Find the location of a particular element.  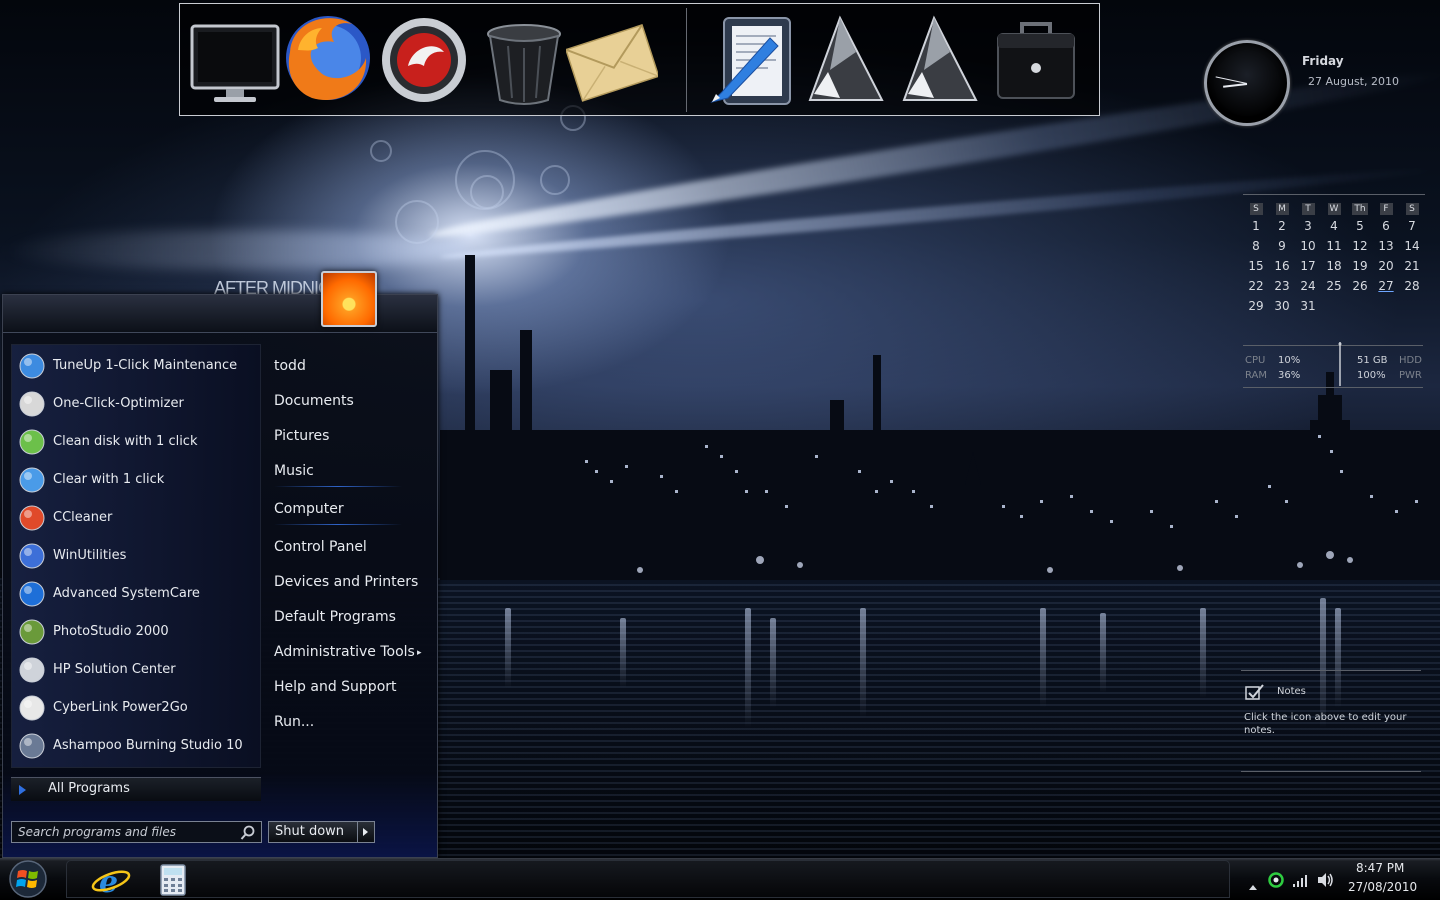

program-item: Clear with 1 click is located at coordinates (136, 480).